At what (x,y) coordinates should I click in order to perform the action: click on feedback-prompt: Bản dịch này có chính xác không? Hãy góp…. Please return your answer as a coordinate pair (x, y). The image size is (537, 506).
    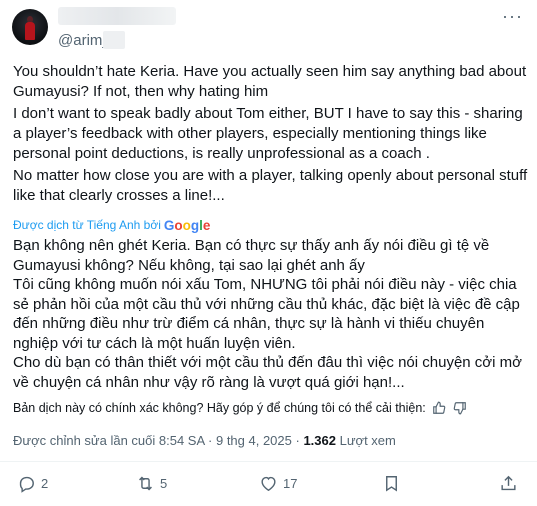
    Looking at the image, I should click on (219, 408).